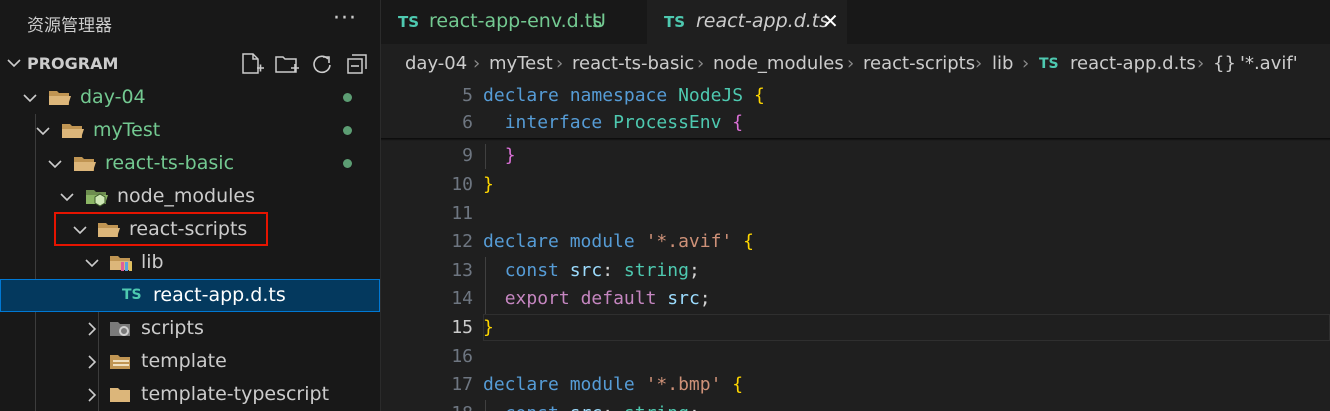  I want to click on code-line: 17 declare module '*.bmp' {, so click(855, 385).